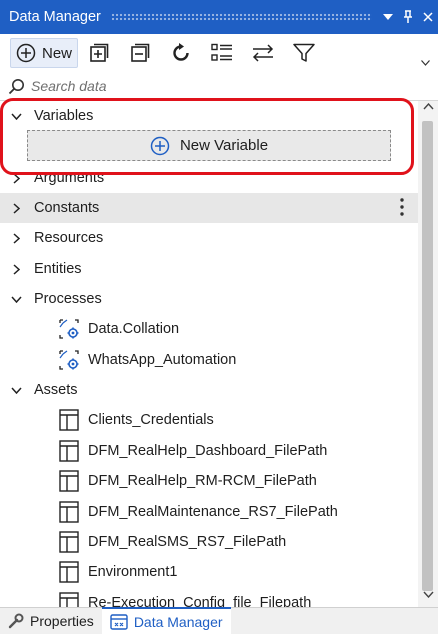  Describe the element at coordinates (68, 299) in the screenshot. I see `tree-node-label: Processes` at that location.